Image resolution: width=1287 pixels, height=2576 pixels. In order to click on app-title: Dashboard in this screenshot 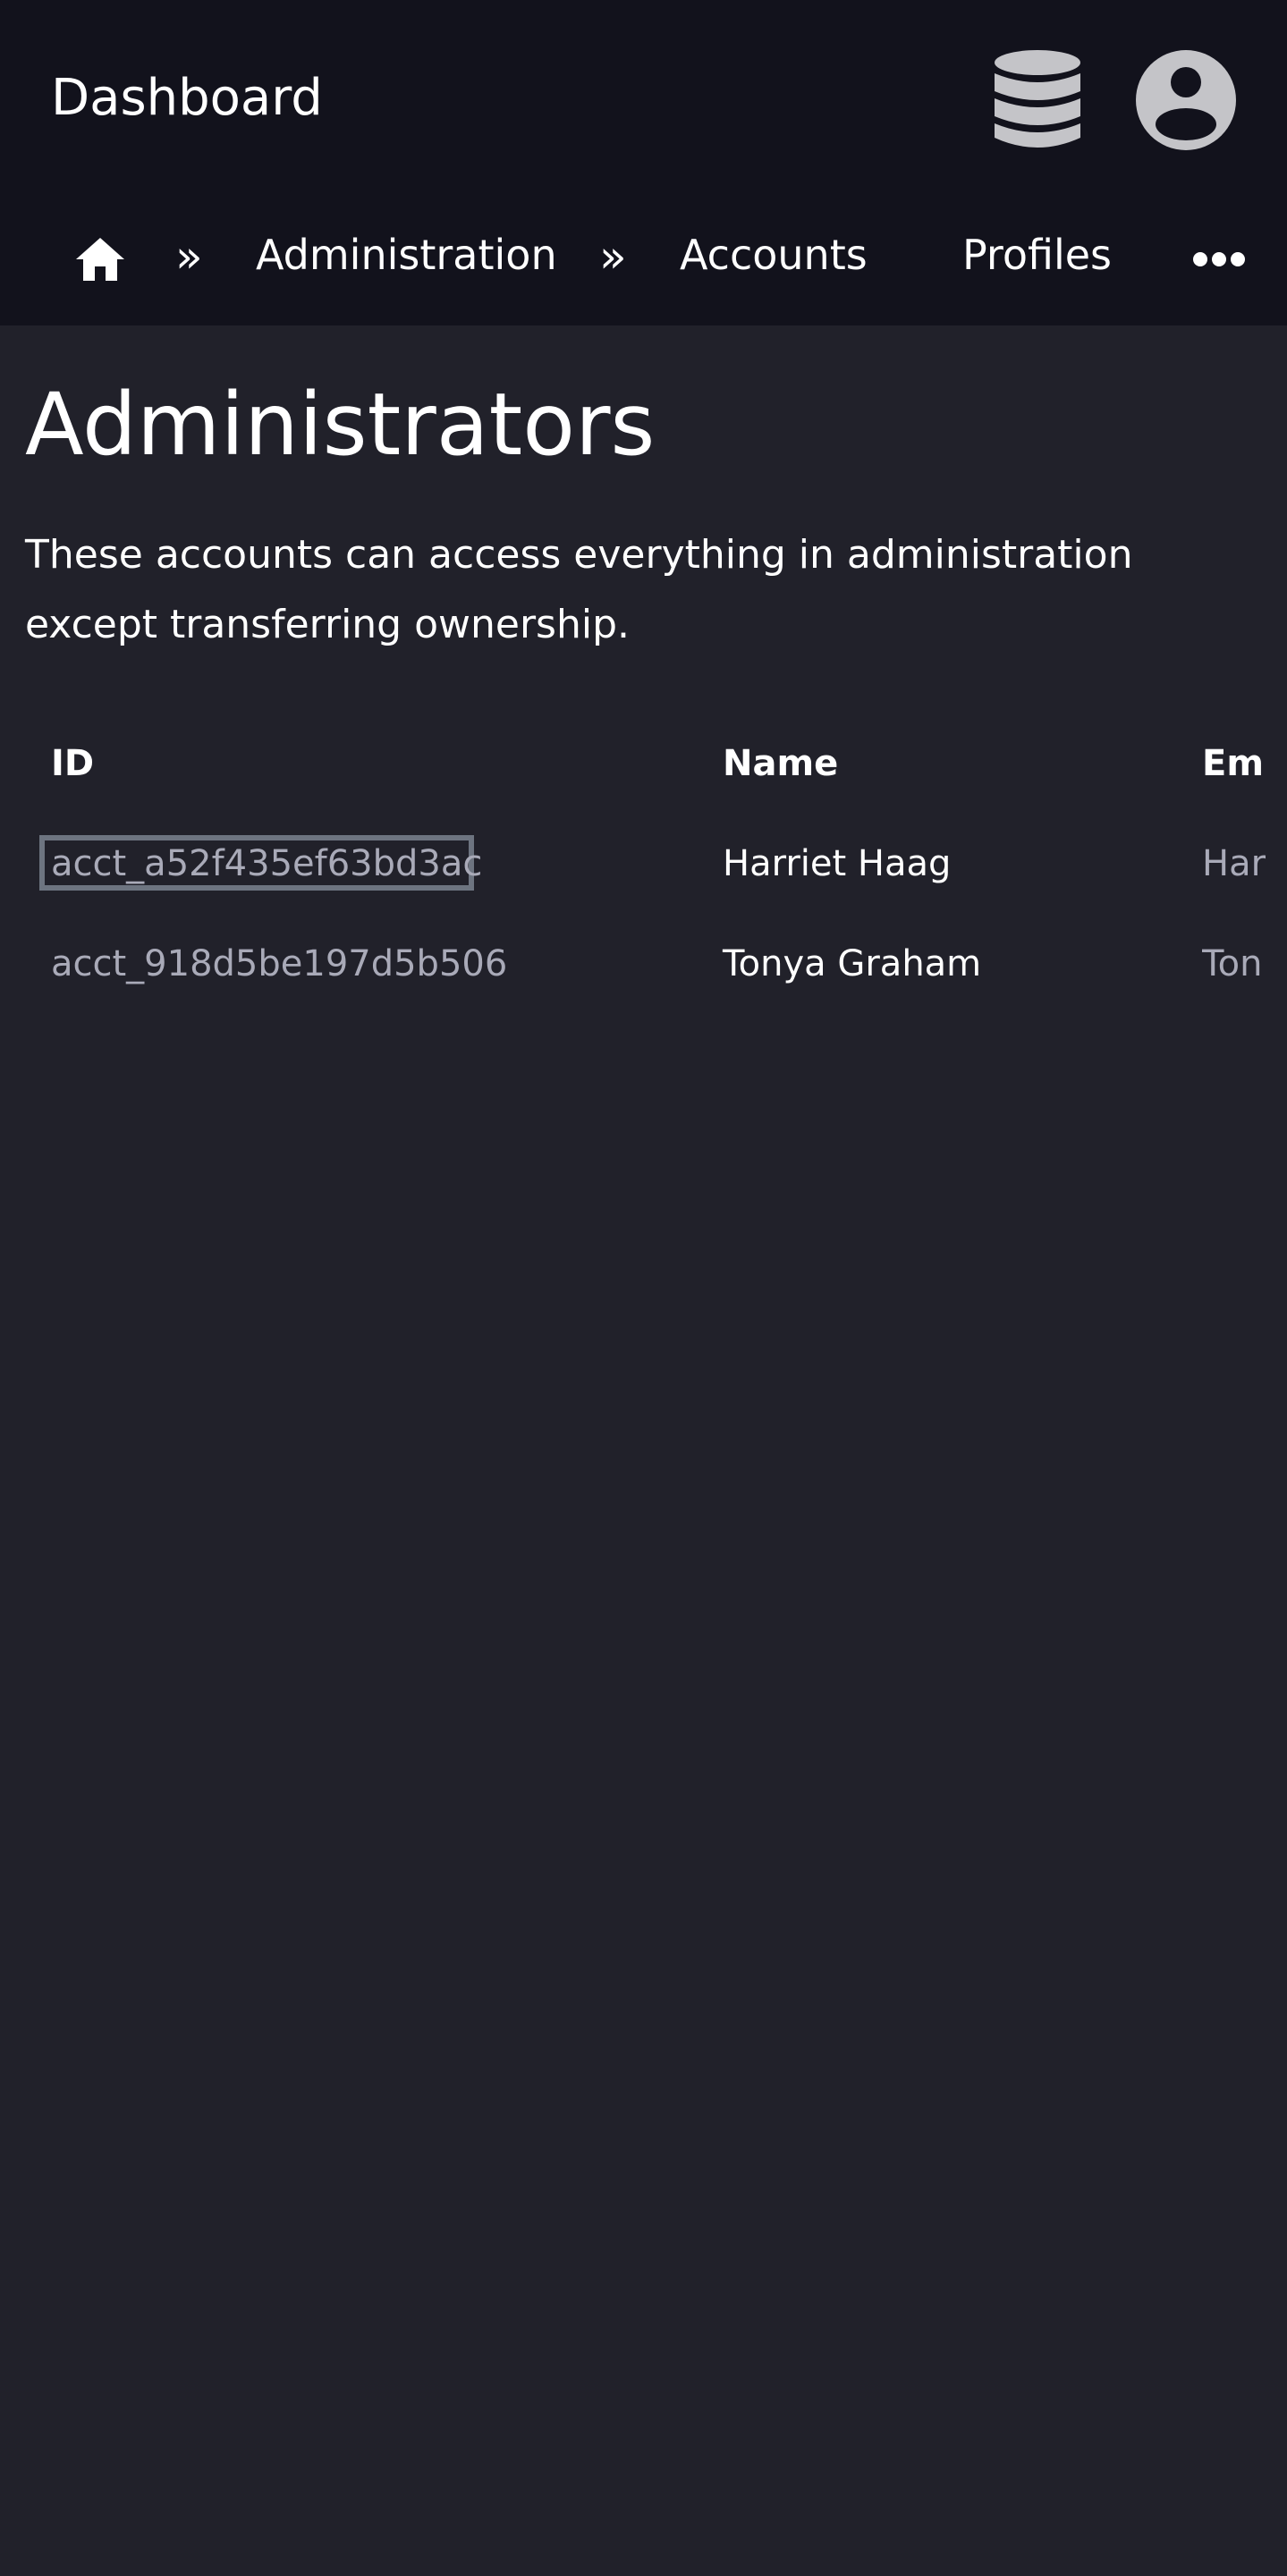, I will do `click(187, 98)`.